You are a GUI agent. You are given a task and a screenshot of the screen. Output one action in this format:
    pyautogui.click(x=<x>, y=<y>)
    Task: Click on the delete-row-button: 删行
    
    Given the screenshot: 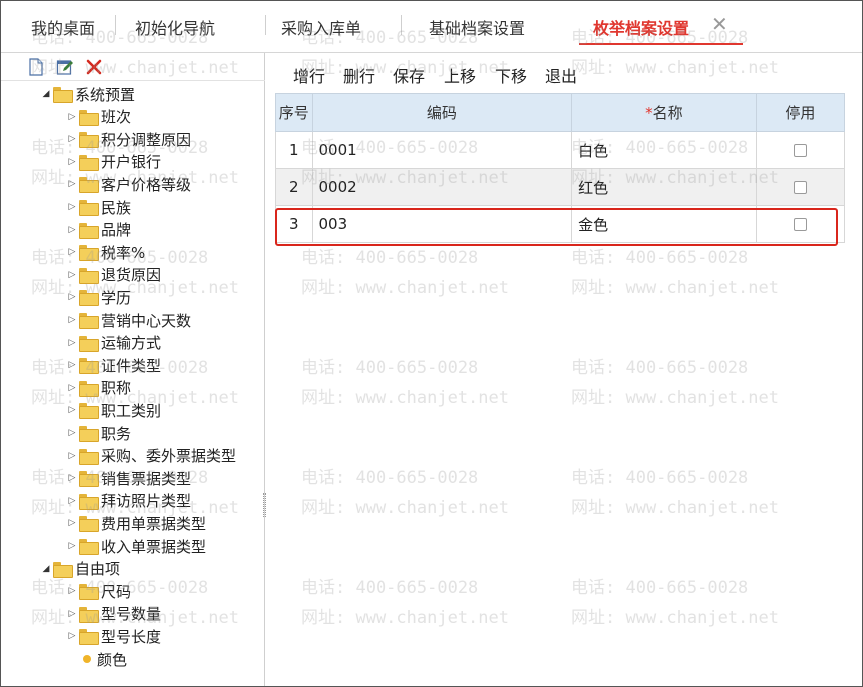 What is the action you would take?
    pyautogui.click(x=359, y=75)
    